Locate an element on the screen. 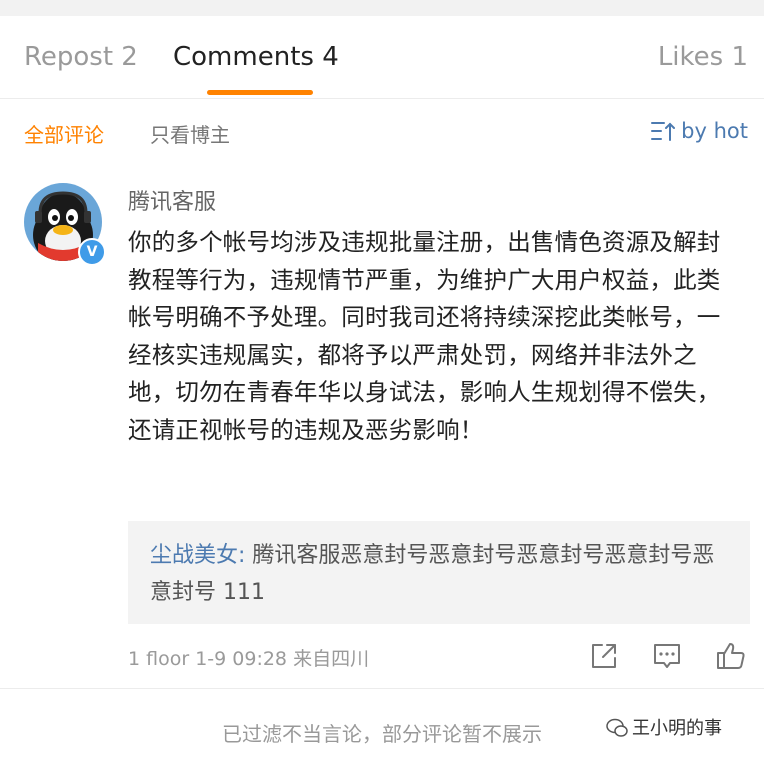  avatar: V is located at coordinates (65, 224).